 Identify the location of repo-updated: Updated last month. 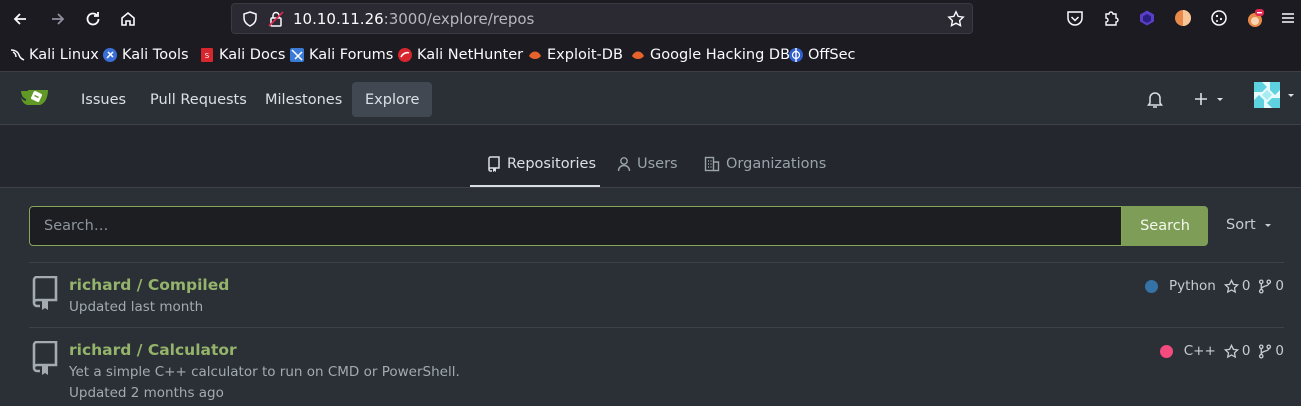
(136, 307).